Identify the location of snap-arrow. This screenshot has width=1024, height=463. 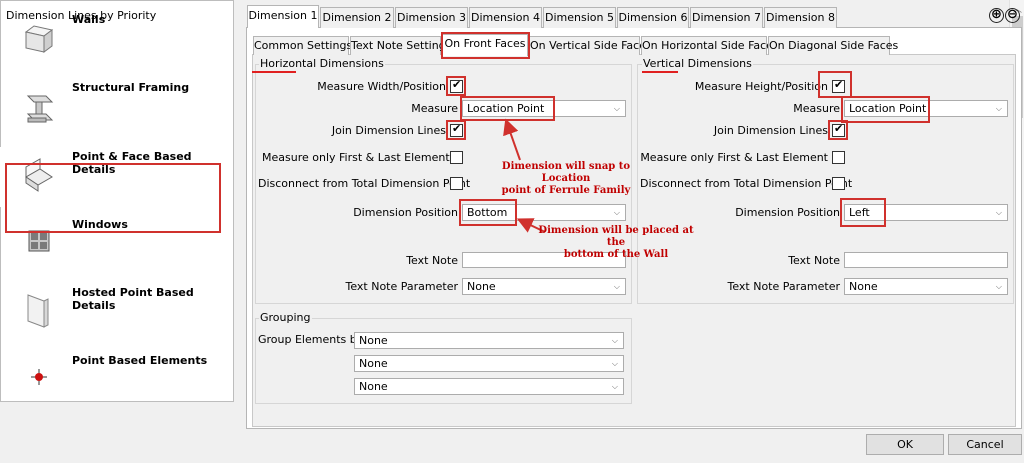
(512, 139).